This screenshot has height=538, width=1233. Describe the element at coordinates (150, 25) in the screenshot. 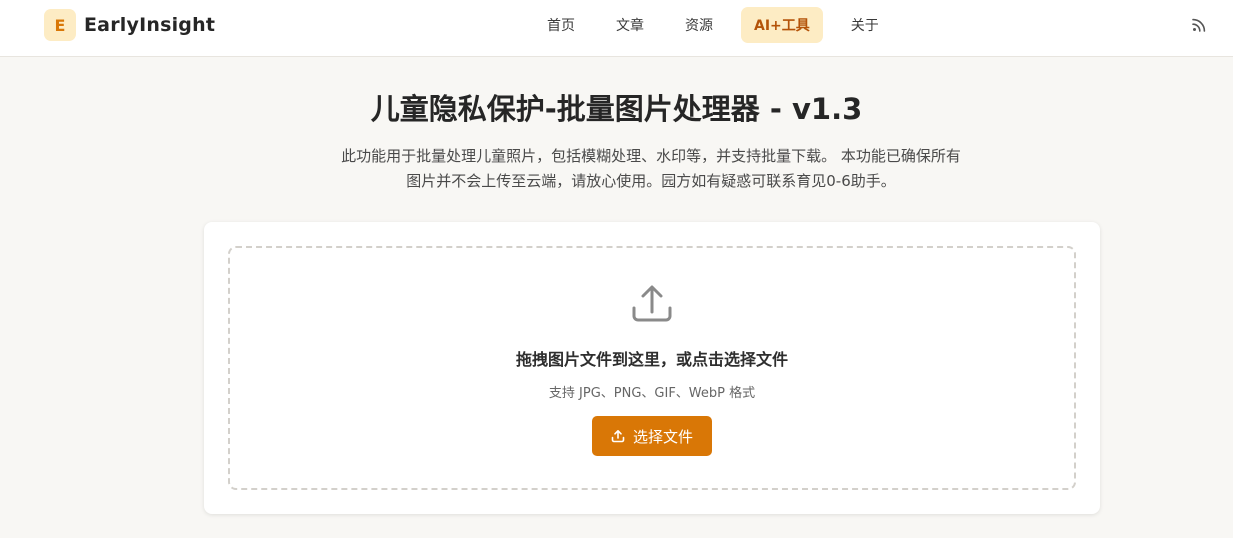

I see `brand-name: EarlyInsight` at that location.